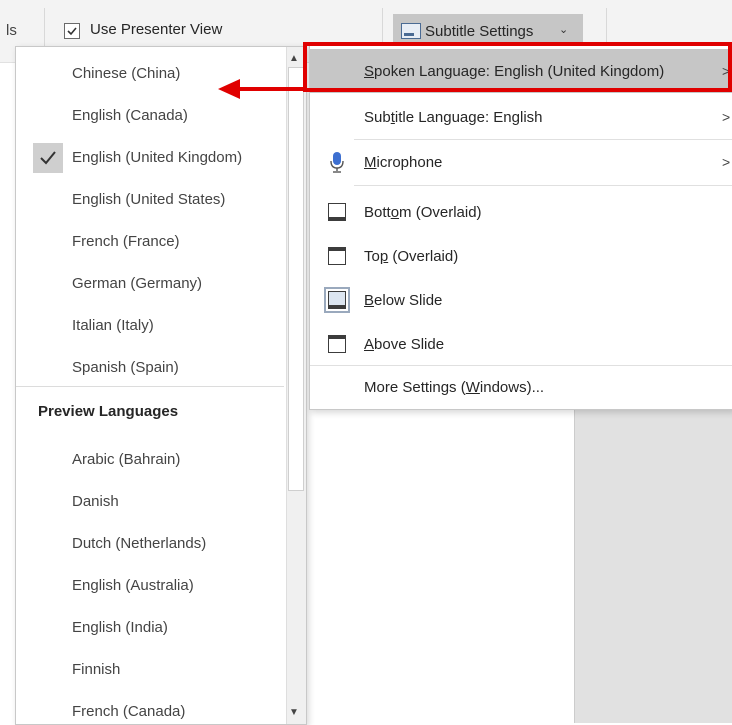 The width and height of the screenshot is (732, 725). What do you see at coordinates (521, 344) in the screenshot?
I see `above-slide-item: Above Slide` at bounding box center [521, 344].